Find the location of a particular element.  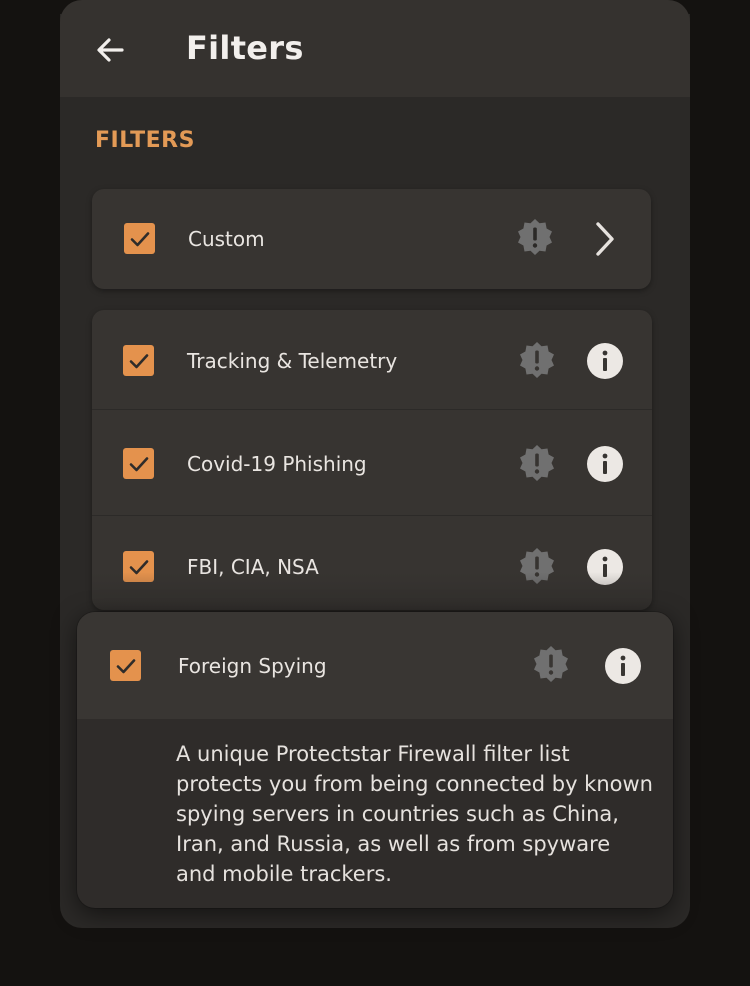

filter-label: Tracking & Telemetry is located at coordinates (292, 361).